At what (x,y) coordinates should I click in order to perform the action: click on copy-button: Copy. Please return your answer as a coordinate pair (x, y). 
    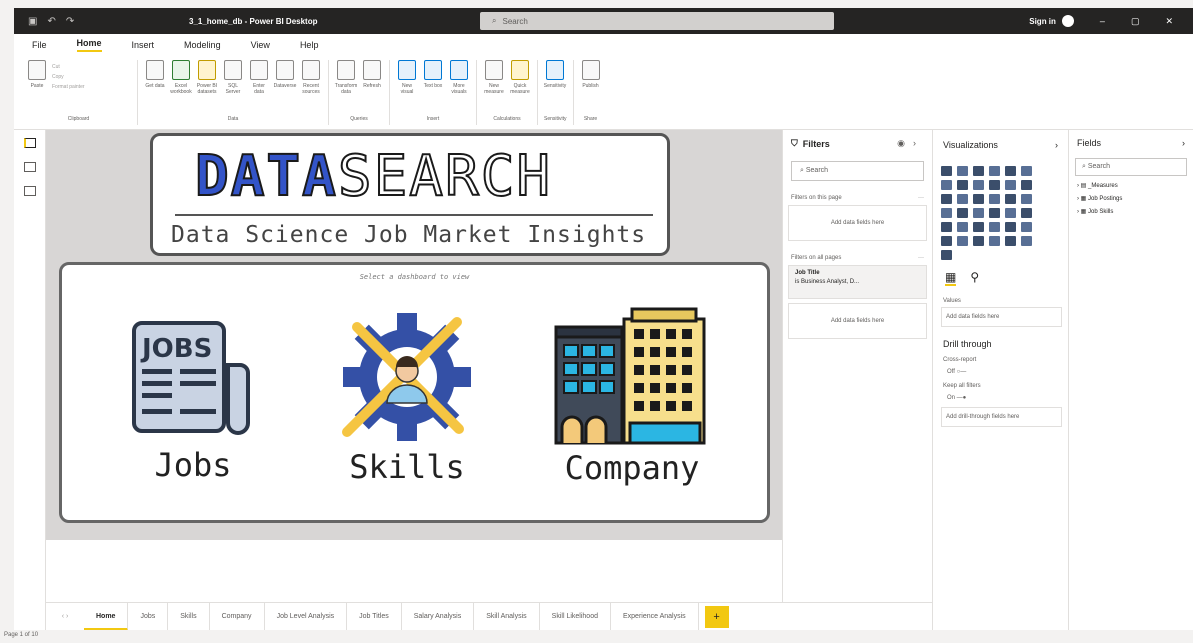
    Looking at the image, I should click on (68, 77).